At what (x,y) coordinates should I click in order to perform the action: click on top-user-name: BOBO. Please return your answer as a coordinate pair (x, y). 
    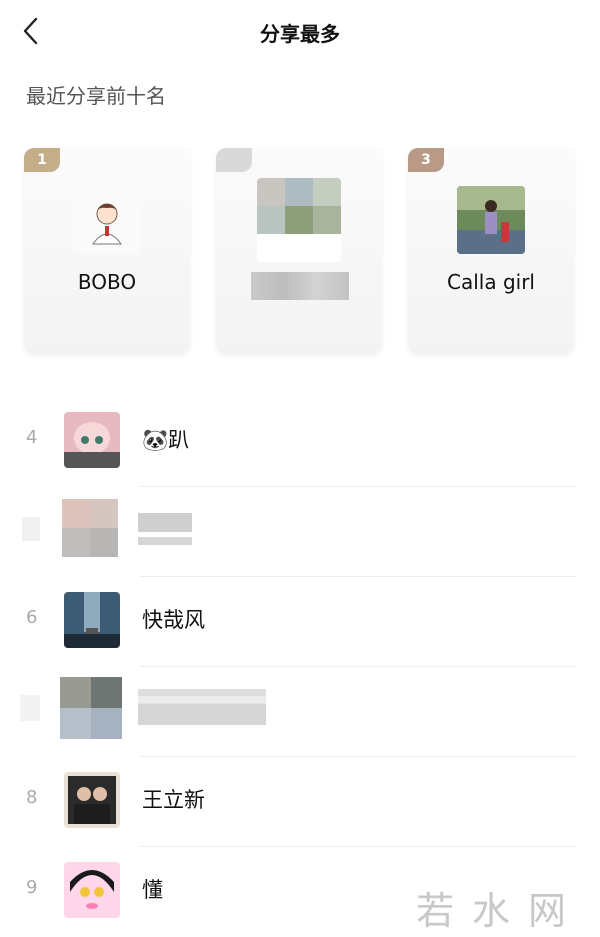
    Looking at the image, I should click on (107, 282).